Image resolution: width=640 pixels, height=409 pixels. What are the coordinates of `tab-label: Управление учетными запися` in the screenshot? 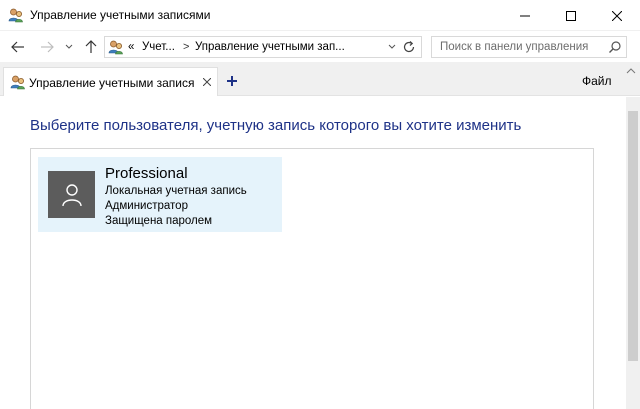 It's located at (112, 83).